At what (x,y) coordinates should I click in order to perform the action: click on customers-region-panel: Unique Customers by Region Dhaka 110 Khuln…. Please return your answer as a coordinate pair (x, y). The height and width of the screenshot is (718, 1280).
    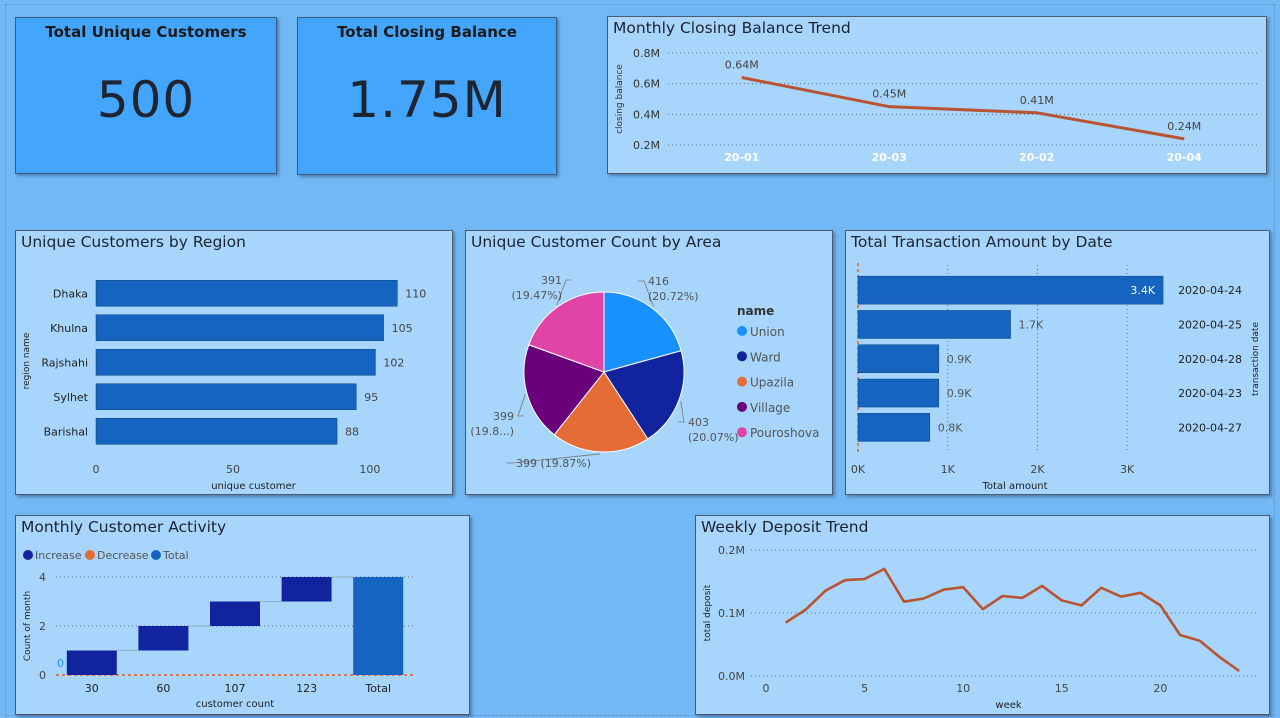
    Looking at the image, I should click on (234, 362).